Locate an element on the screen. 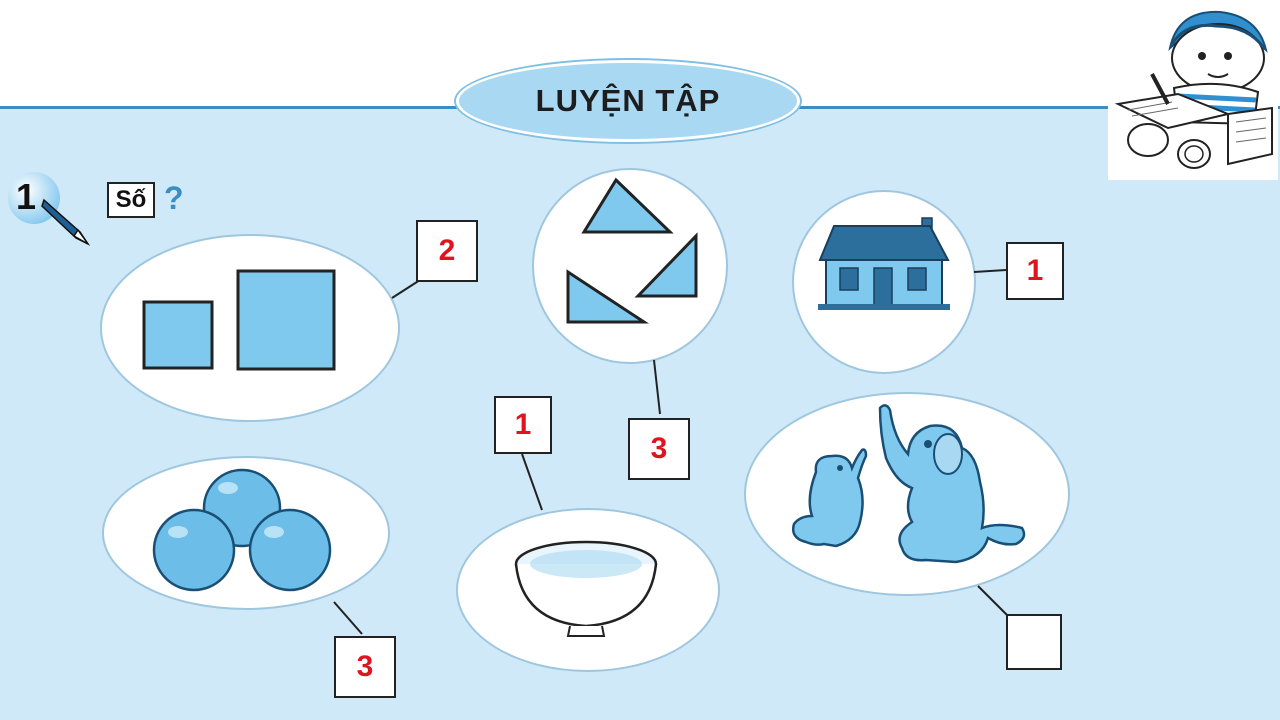 The height and width of the screenshot is (720, 1280). squares-answer-box: 2 is located at coordinates (447, 251).